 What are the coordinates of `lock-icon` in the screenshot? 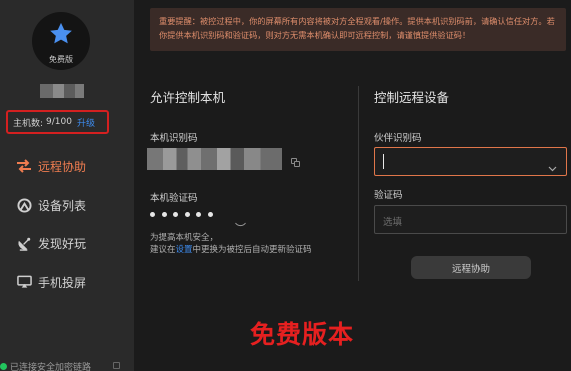 It's located at (116, 365).